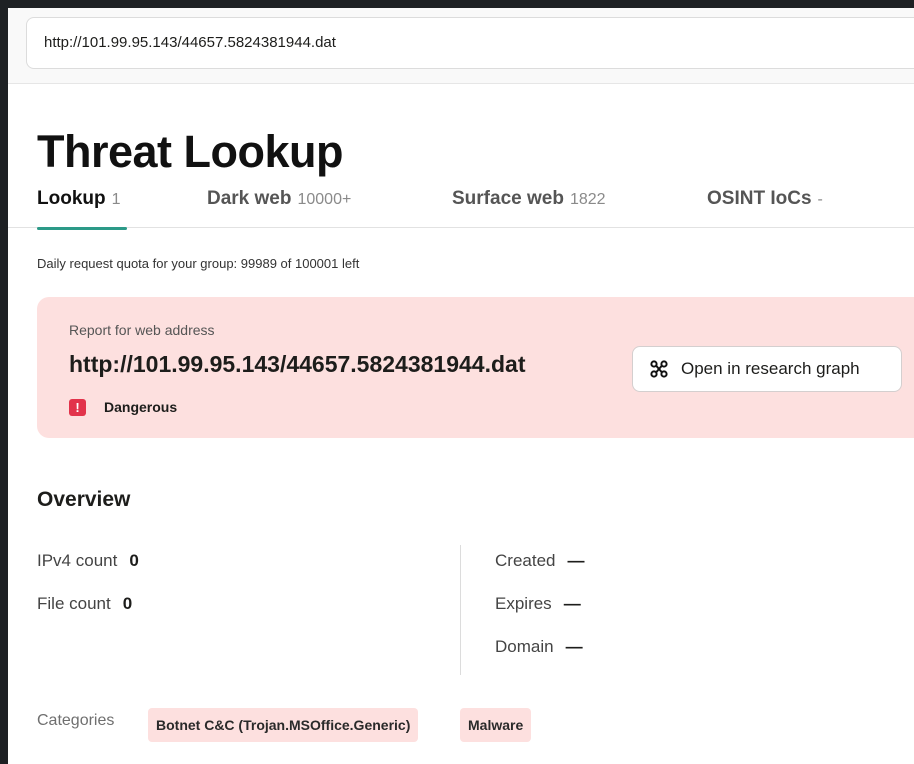 This screenshot has width=914, height=764. Describe the element at coordinates (770, 368) in the screenshot. I see `graph-button-label: Open in research graph` at that location.